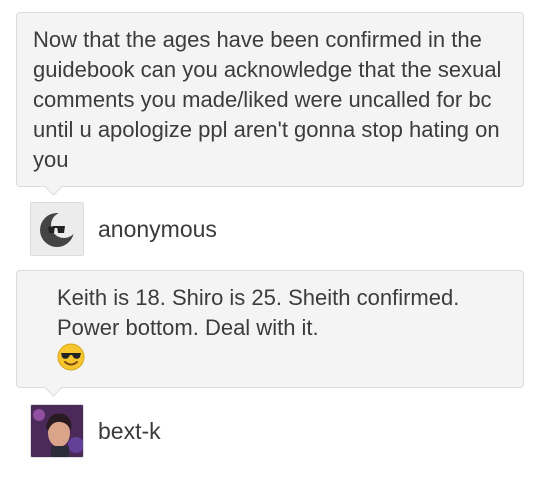  Describe the element at coordinates (129, 431) in the screenshot. I see `answerer-name: bext-k` at that location.